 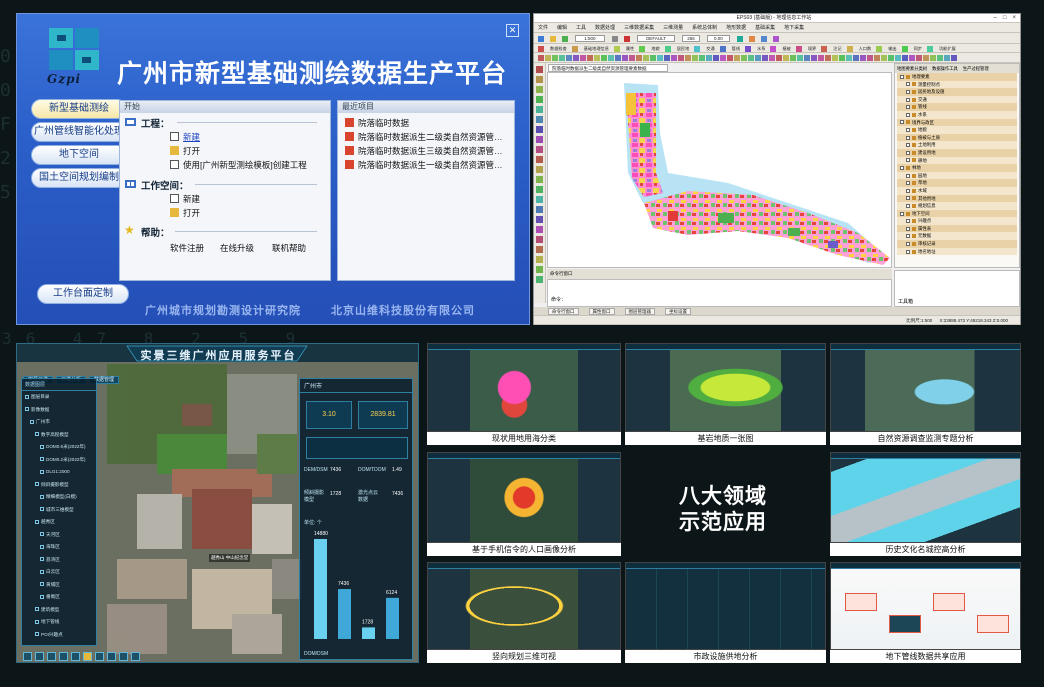 What do you see at coordinates (1005, 18) in the screenshot?
I see `maximize-button: □` at bounding box center [1005, 18].